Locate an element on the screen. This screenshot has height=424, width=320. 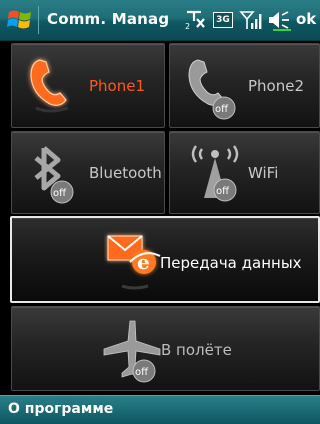
tile-phone2: off Phone2 is located at coordinates (244, 85).